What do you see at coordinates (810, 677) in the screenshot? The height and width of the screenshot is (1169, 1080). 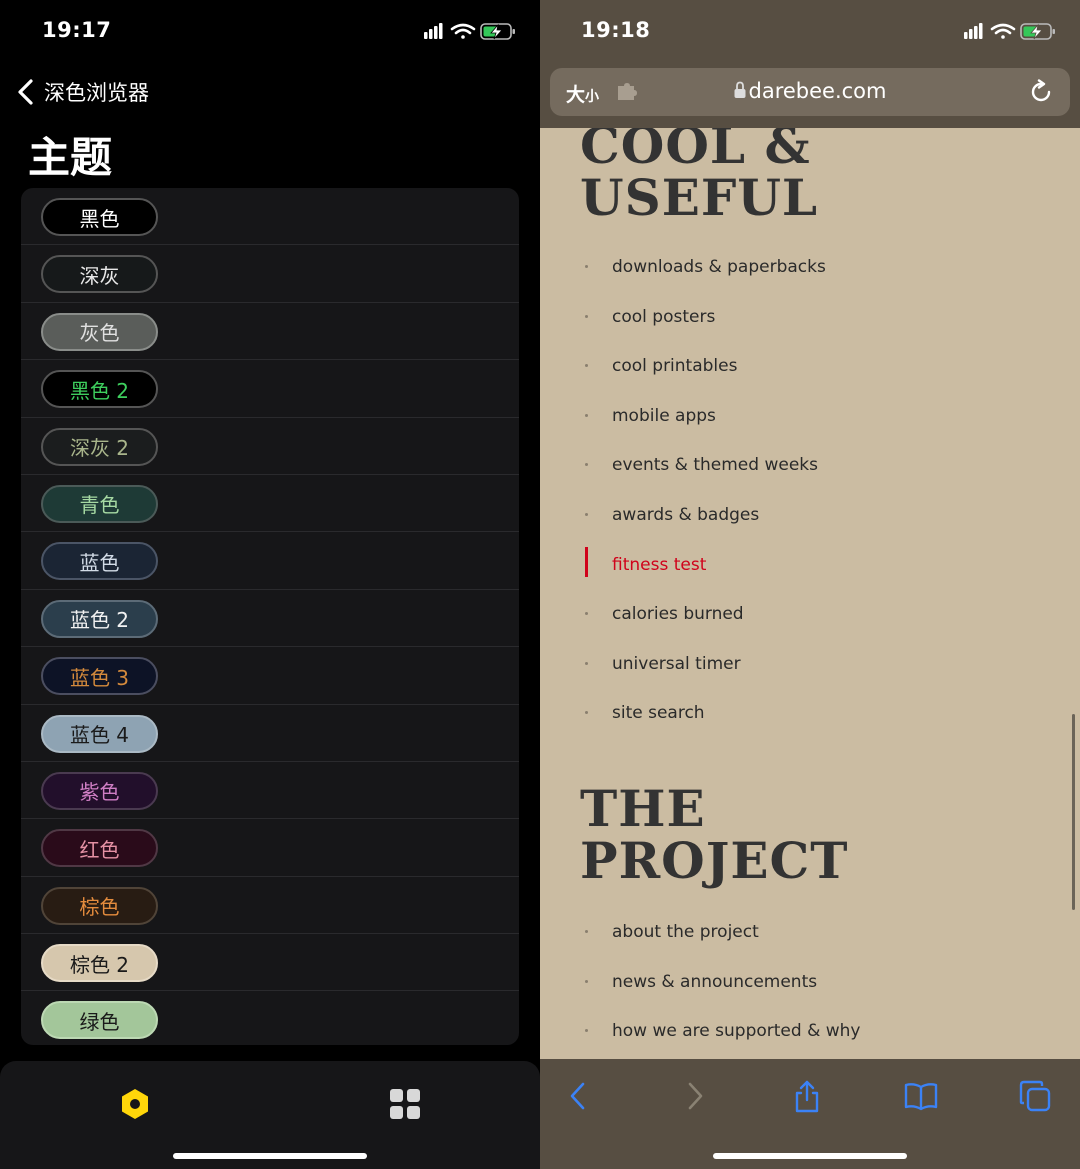 I see `menu-link: universal timer` at bounding box center [810, 677].